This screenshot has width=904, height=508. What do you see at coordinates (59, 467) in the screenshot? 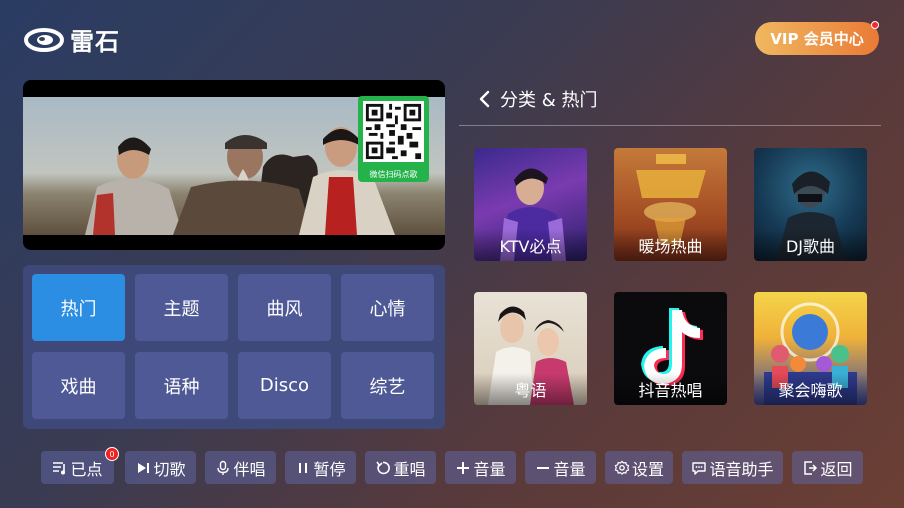
I see `playlist-icon` at bounding box center [59, 467].